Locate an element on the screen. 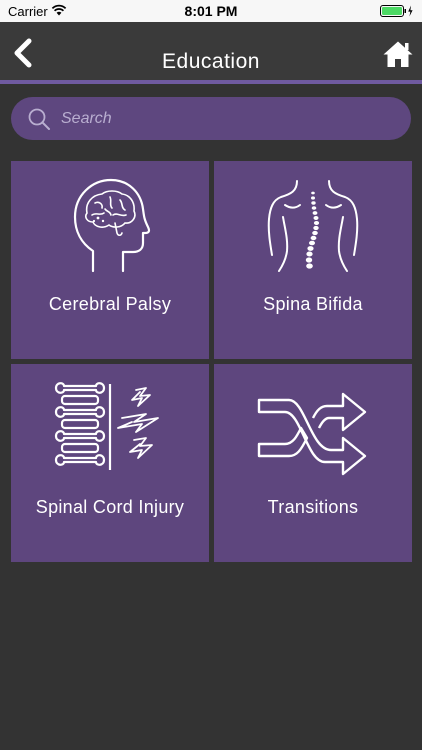 The height and width of the screenshot is (750, 422). tile-label: Transitions is located at coordinates (313, 507).